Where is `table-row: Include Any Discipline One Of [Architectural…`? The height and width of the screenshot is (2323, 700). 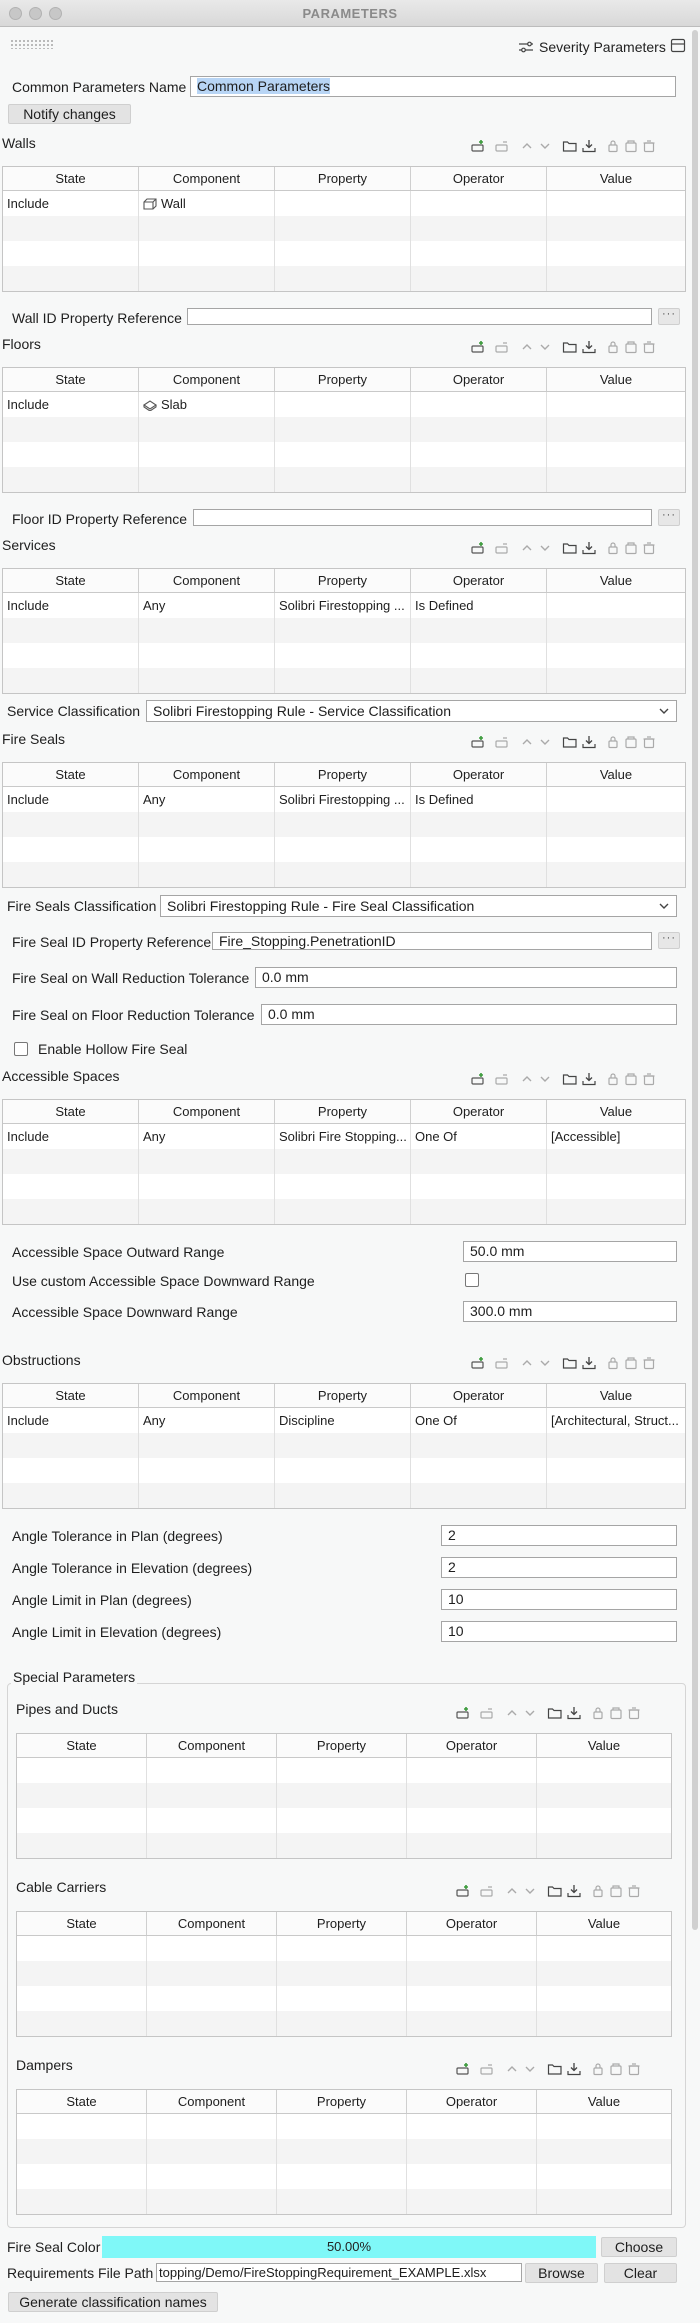 table-row: Include Any Discipline One Of [Architectural… is located at coordinates (344, 1420).